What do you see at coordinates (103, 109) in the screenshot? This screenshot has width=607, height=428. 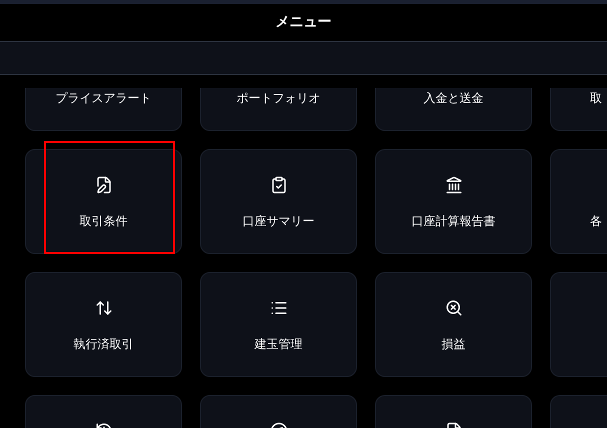 I see `menu-tile: プライスアラート` at bounding box center [103, 109].